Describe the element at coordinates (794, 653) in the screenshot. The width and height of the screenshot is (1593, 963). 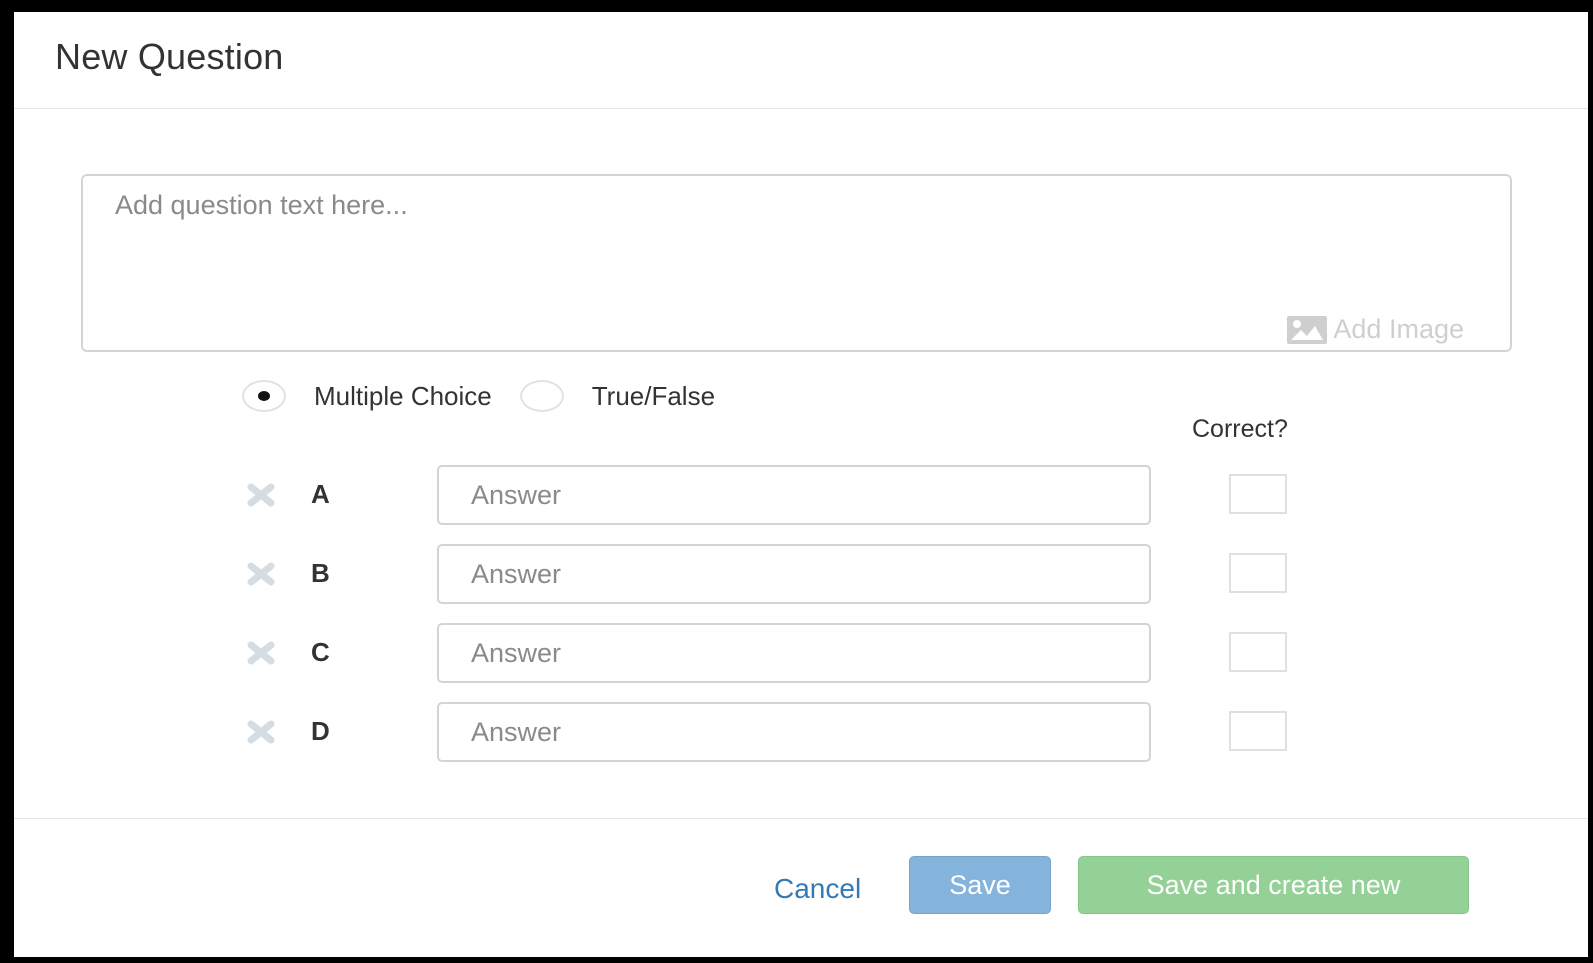
I see `answer-input-c` at that location.